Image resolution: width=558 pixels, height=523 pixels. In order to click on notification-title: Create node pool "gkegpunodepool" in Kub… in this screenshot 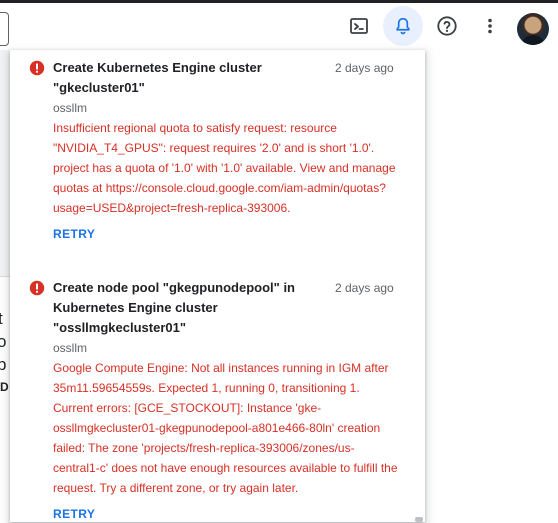, I will do `click(174, 307)`.